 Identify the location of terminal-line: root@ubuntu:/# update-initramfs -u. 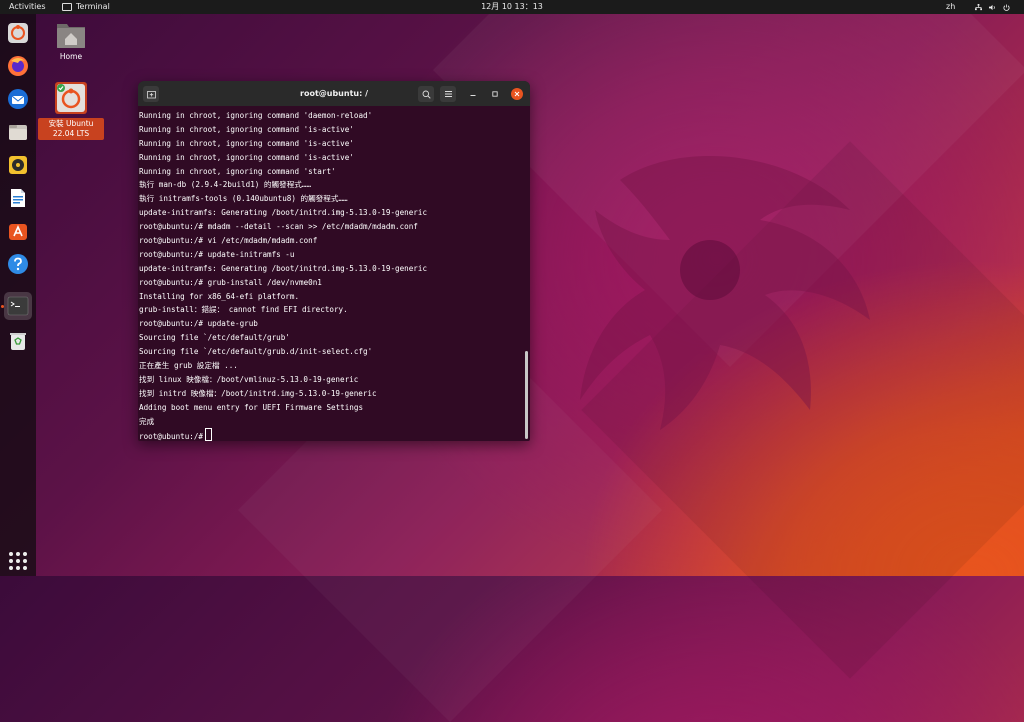
(217, 254).